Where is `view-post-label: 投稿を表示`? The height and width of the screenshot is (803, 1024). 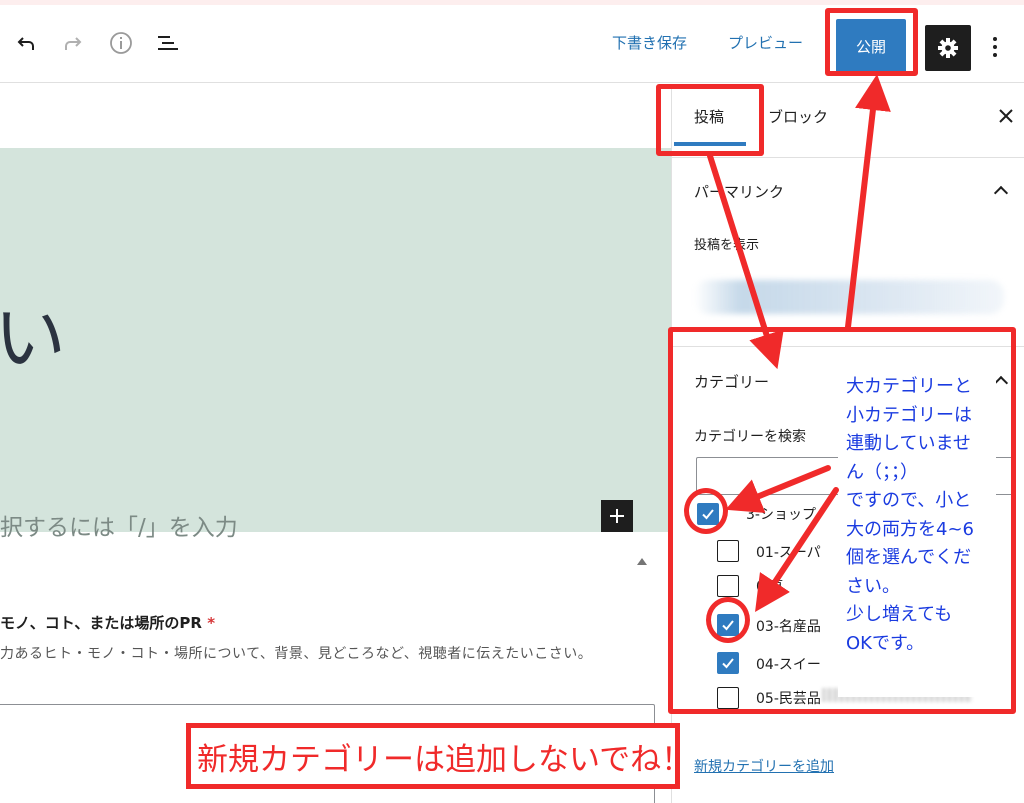 view-post-label: 投稿を表示 is located at coordinates (727, 245).